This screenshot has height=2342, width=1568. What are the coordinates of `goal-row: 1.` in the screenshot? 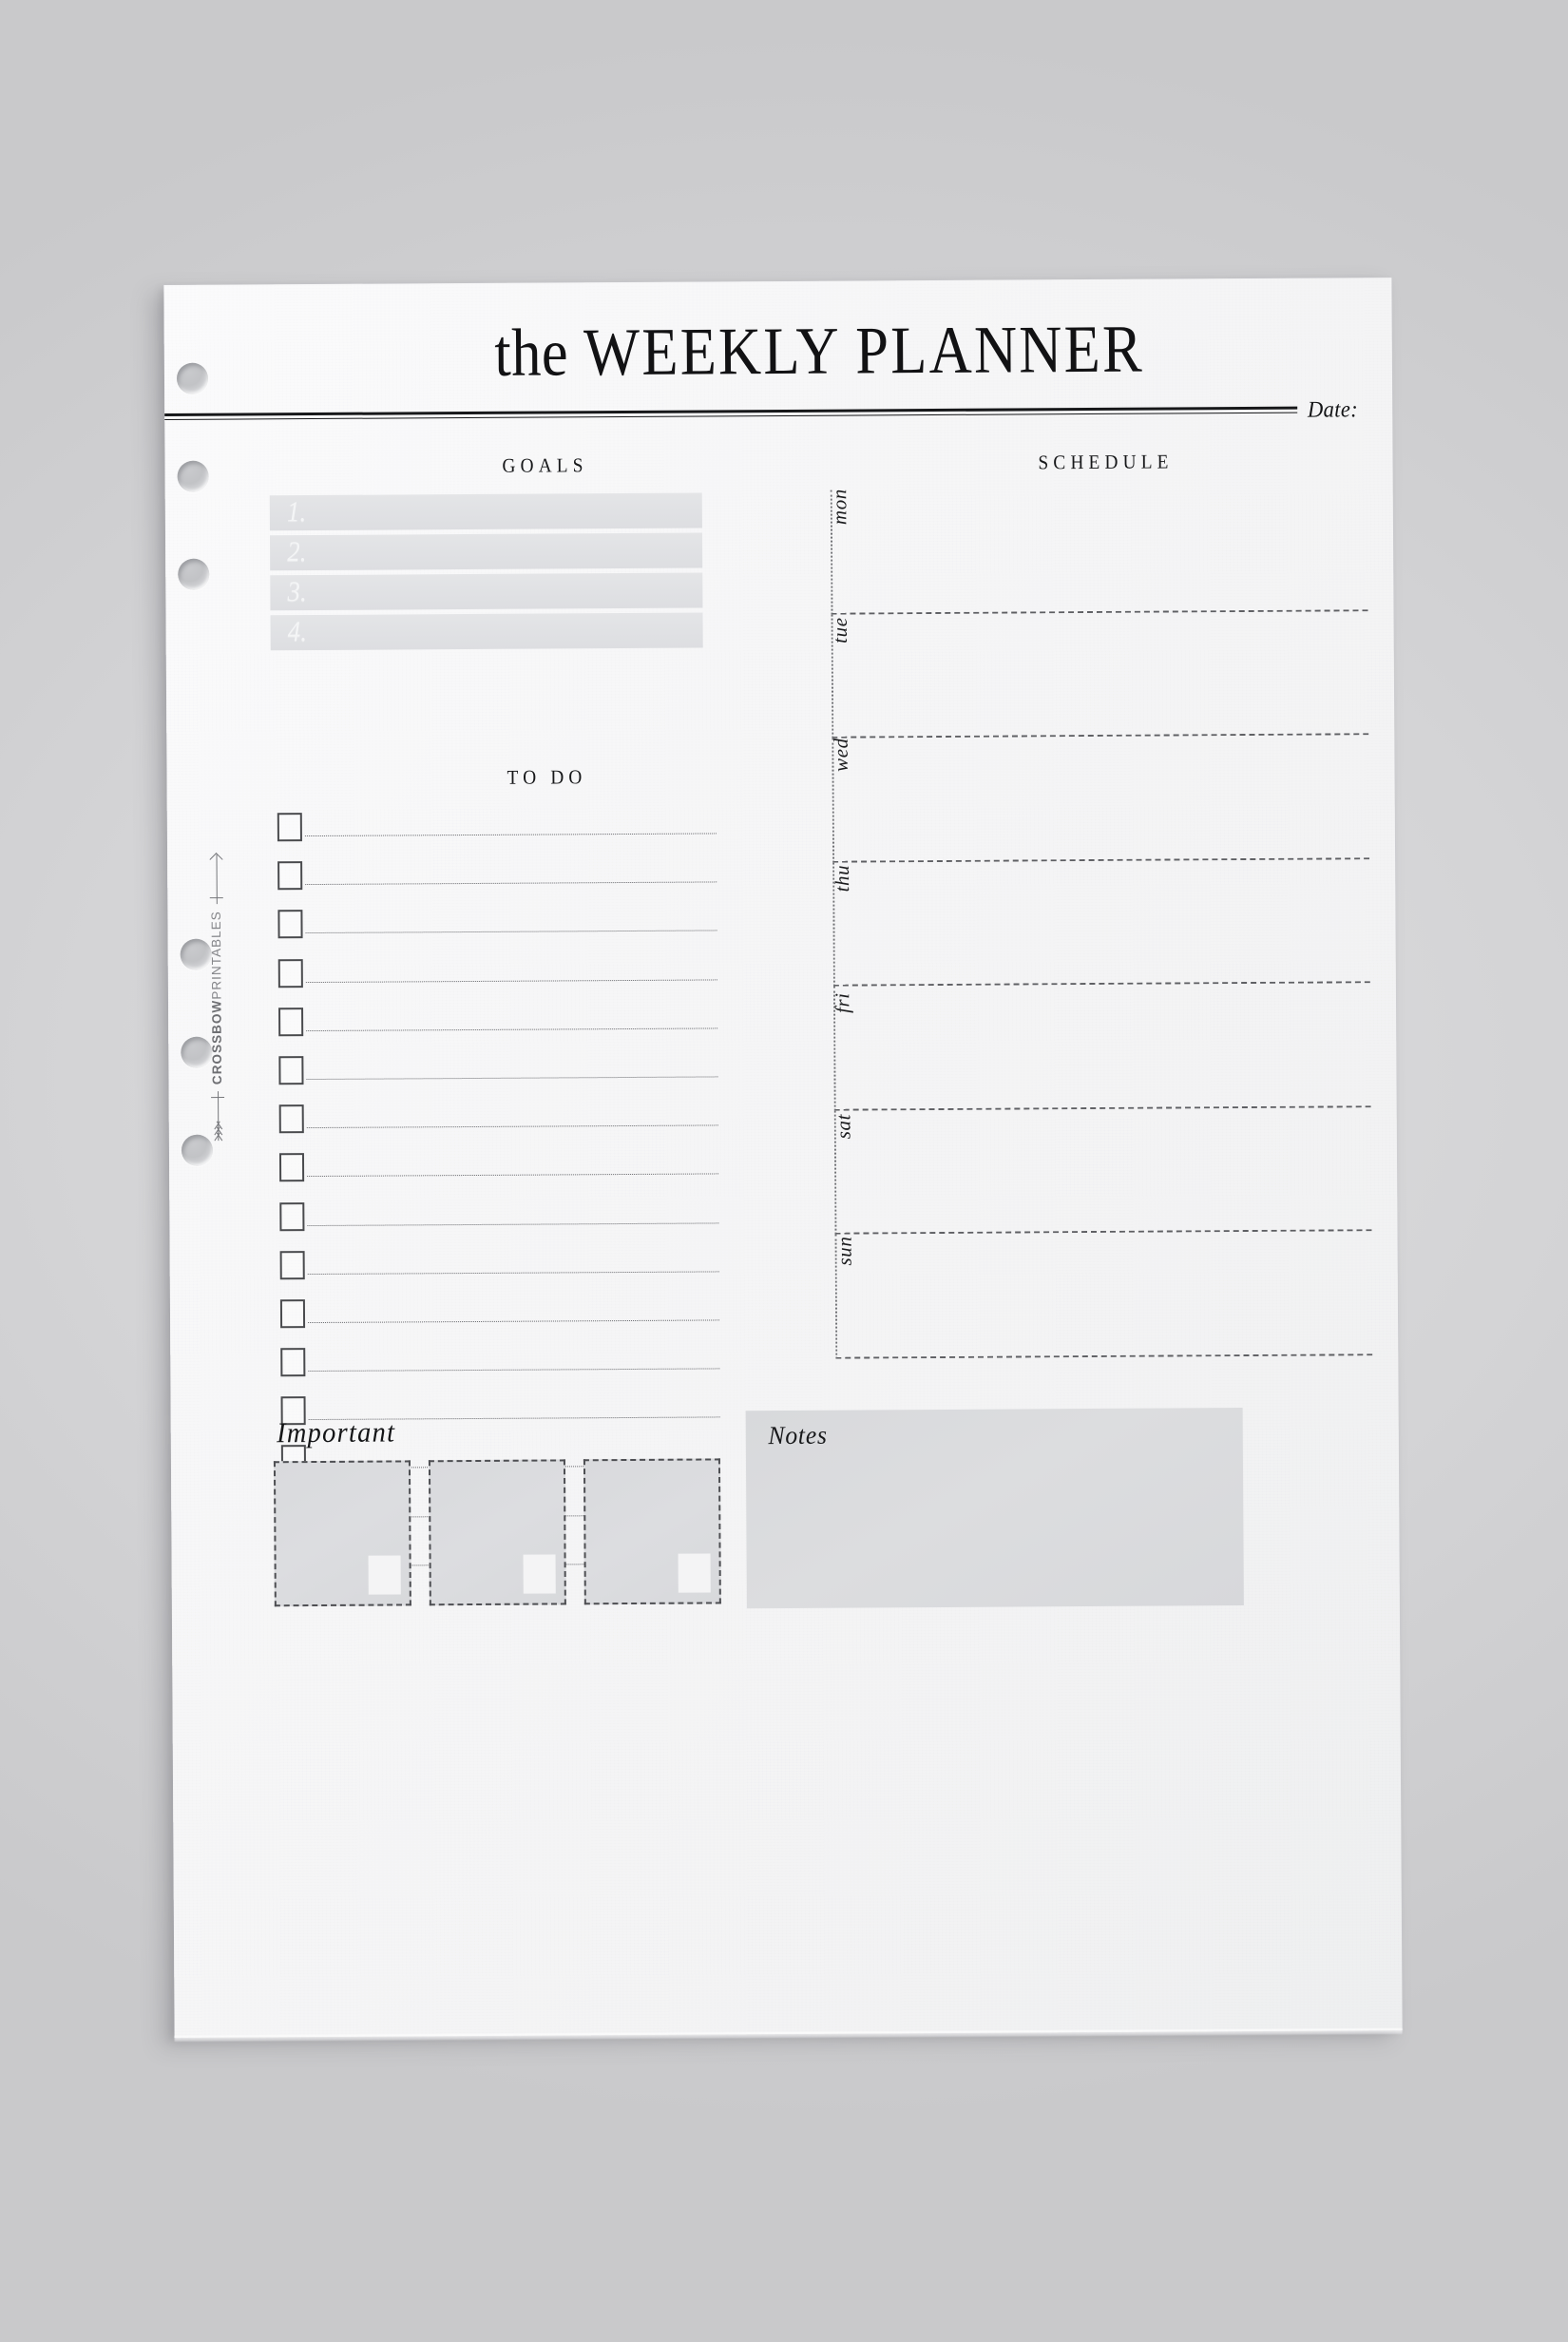 It's located at (486, 511).